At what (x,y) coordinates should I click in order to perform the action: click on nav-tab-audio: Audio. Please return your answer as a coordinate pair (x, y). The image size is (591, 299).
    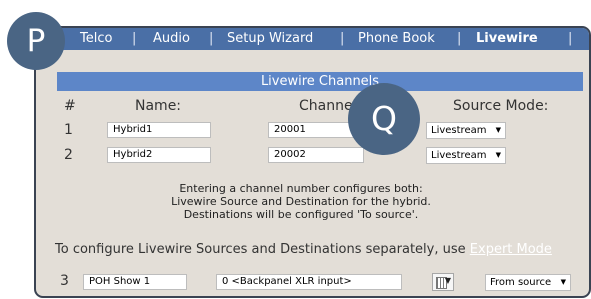
    Looking at the image, I should click on (171, 39).